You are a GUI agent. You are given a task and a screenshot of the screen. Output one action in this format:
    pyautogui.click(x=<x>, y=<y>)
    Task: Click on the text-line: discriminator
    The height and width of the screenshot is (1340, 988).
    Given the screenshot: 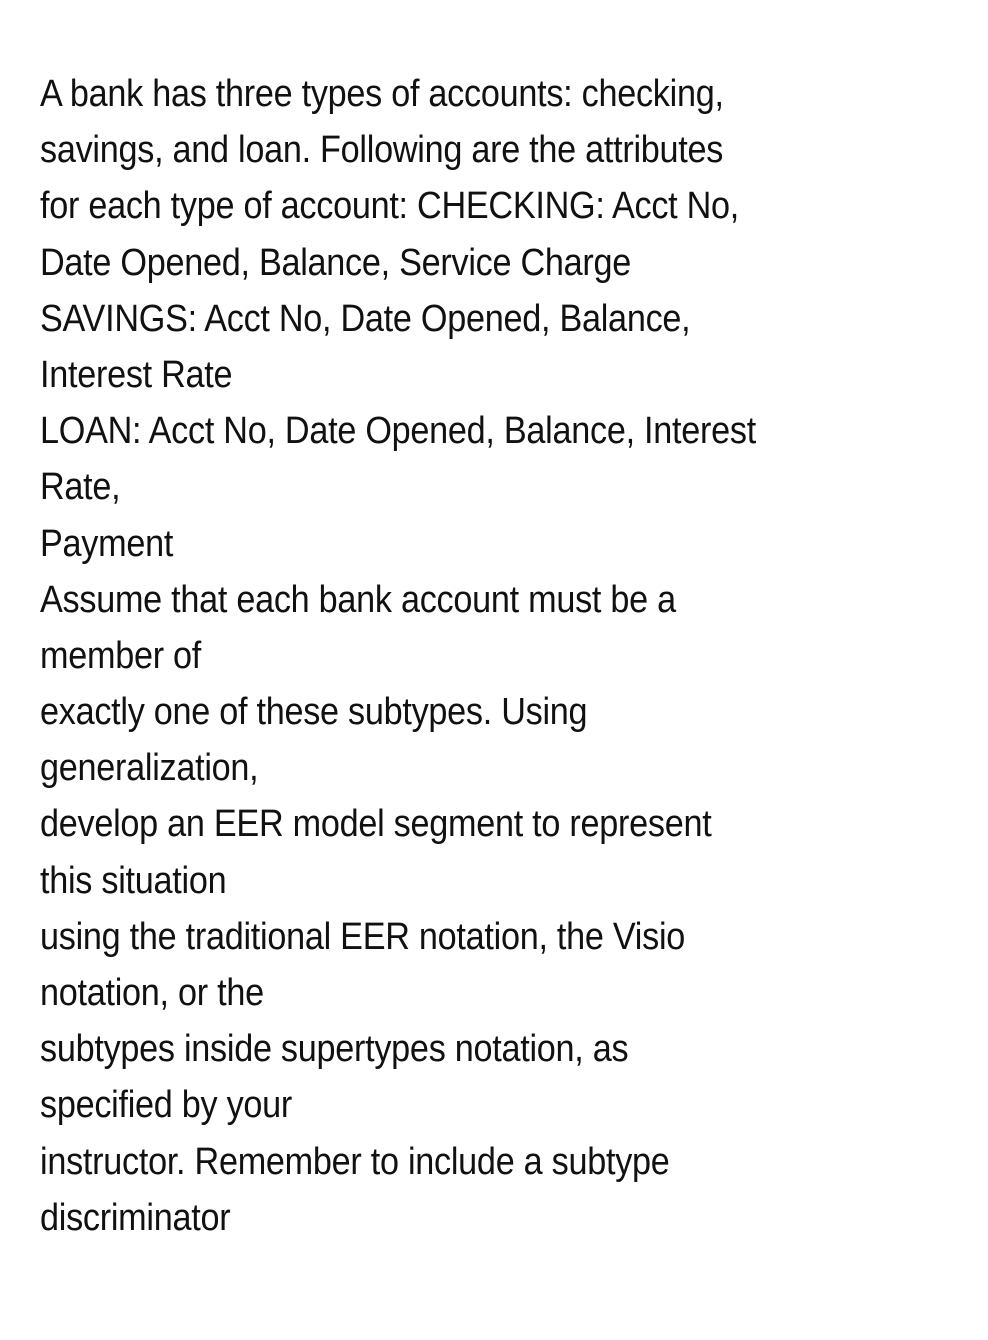 What is the action you would take?
    pyautogui.click(x=135, y=1217)
    